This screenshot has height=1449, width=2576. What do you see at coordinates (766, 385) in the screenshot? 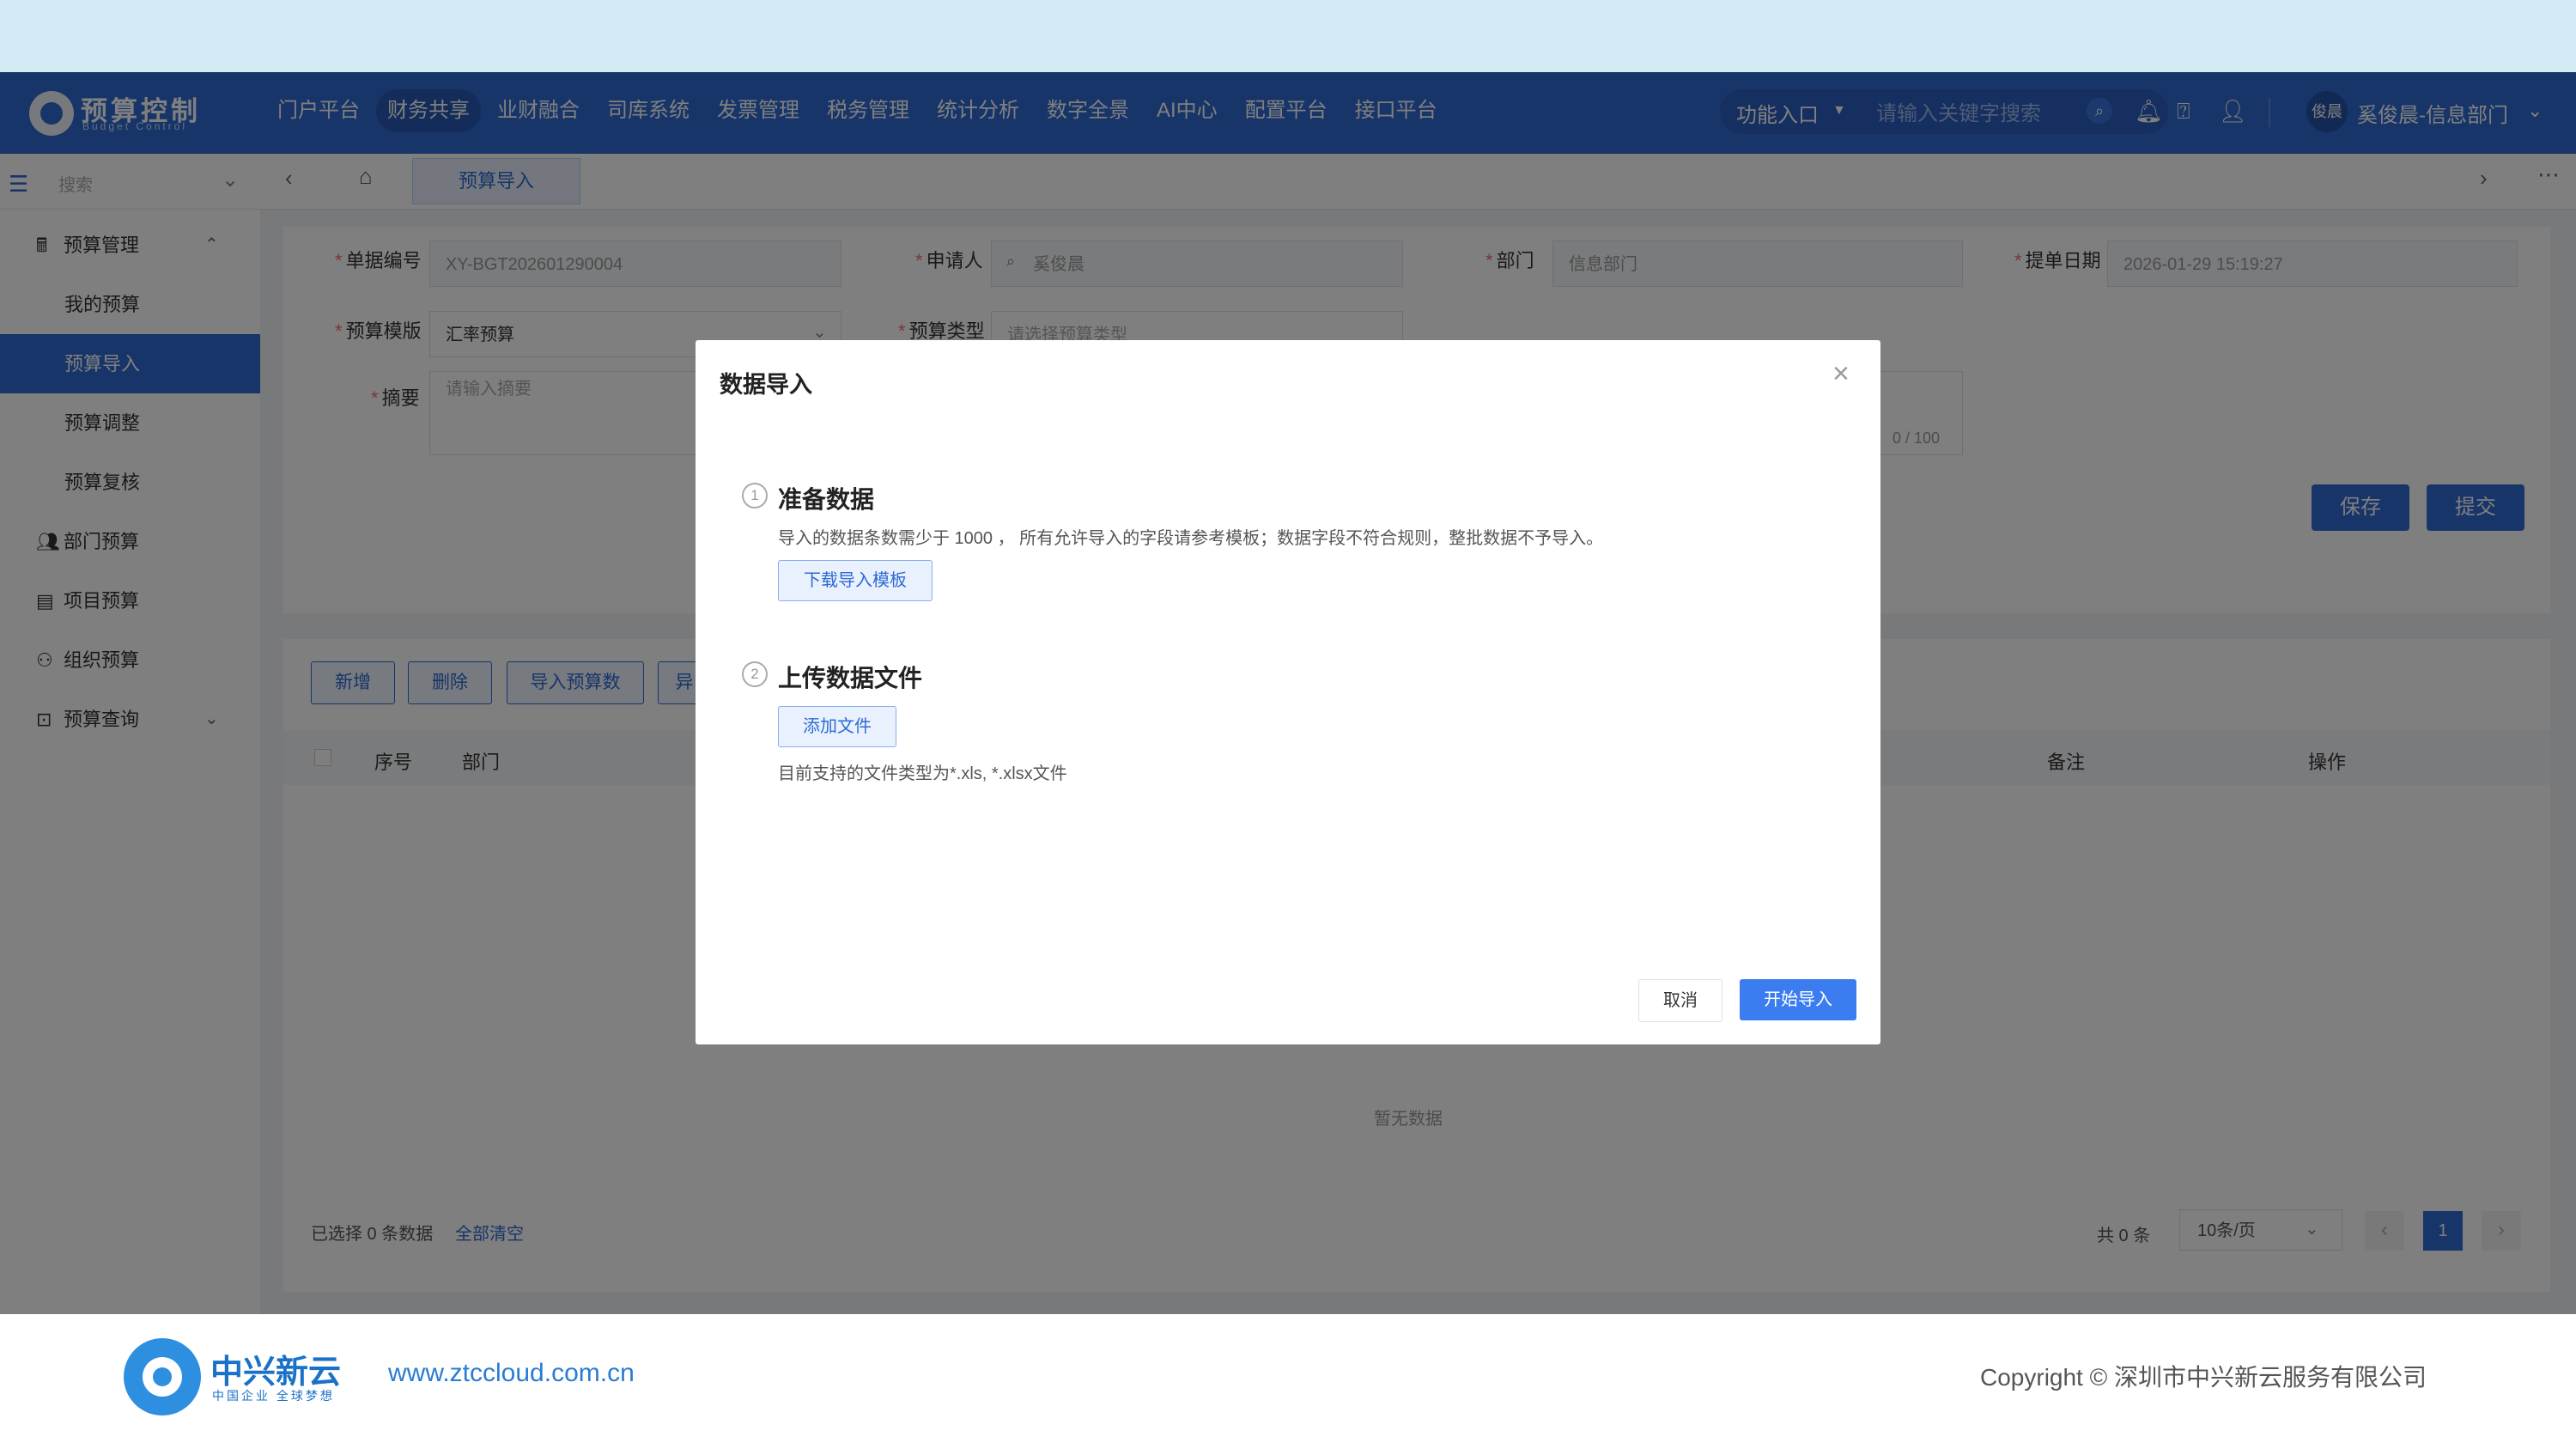
I see `dialog-title: 数据导入` at bounding box center [766, 385].